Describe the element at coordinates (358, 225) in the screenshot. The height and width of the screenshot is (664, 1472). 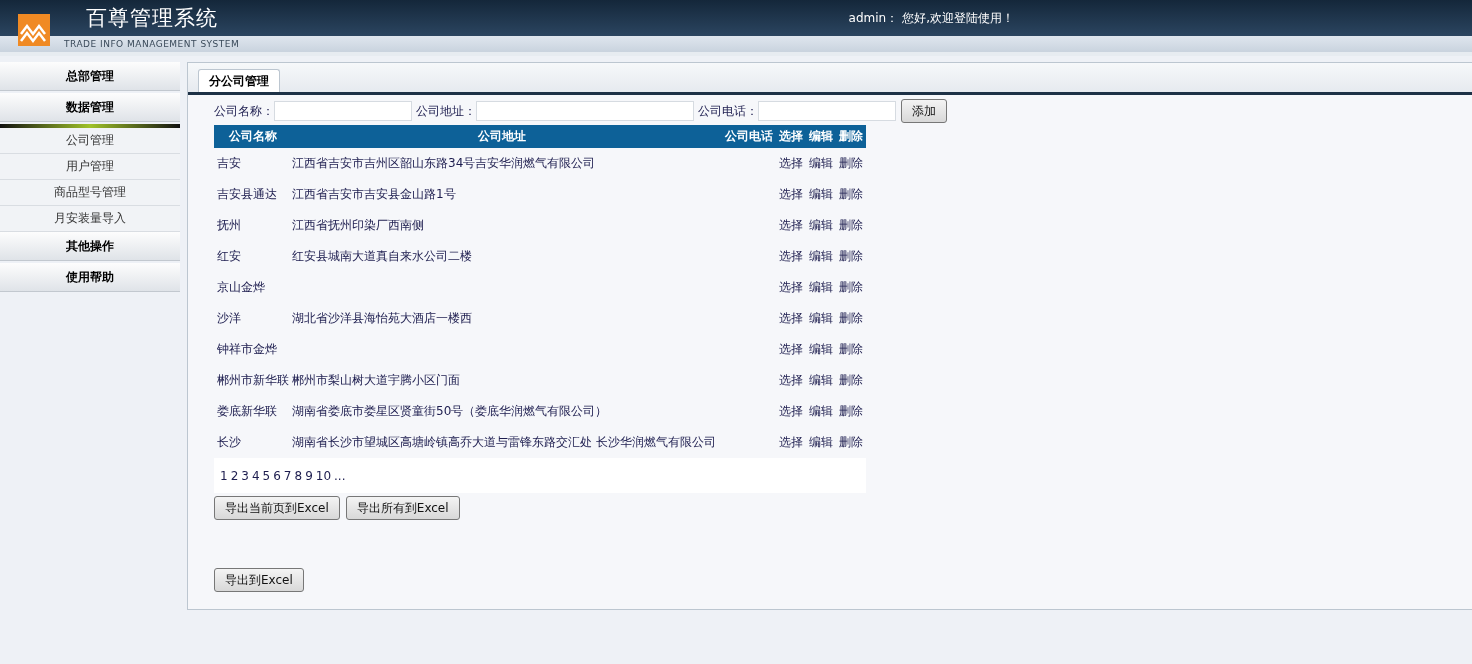
I see `table-cell: 江西省抚州印染厂西南侧` at that location.